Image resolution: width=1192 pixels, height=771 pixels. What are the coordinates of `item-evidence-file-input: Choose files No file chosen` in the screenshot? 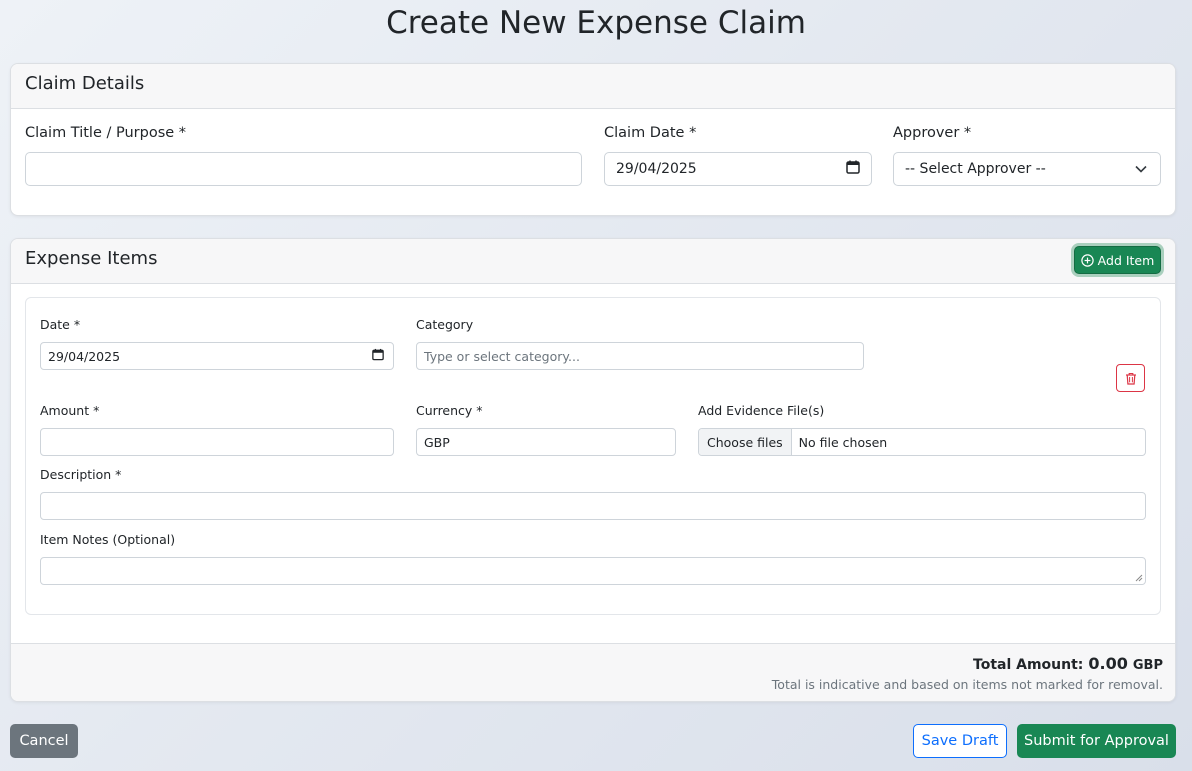 It's located at (922, 442).